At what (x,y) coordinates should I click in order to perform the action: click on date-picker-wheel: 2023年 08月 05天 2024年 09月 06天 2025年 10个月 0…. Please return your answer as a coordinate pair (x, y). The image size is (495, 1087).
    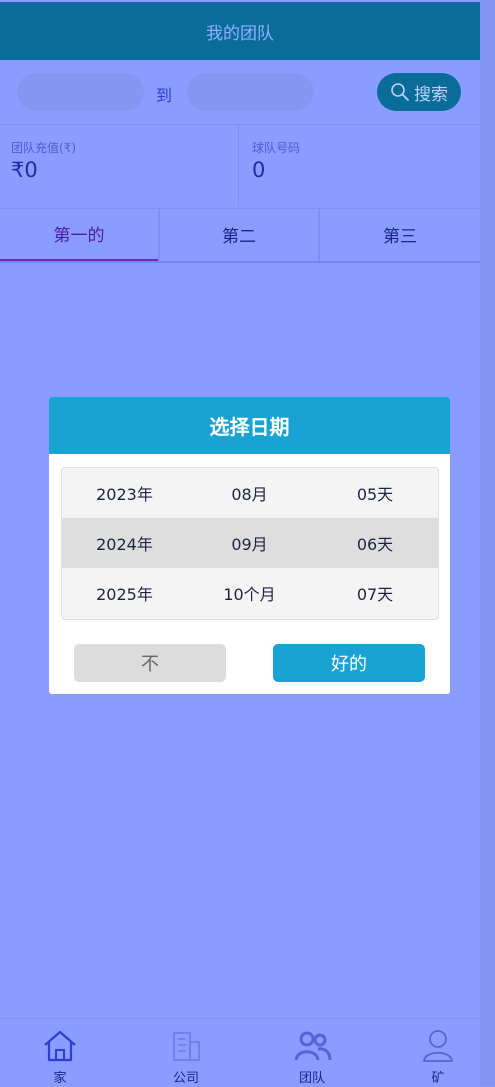
    Looking at the image, I should click on (250, 543).